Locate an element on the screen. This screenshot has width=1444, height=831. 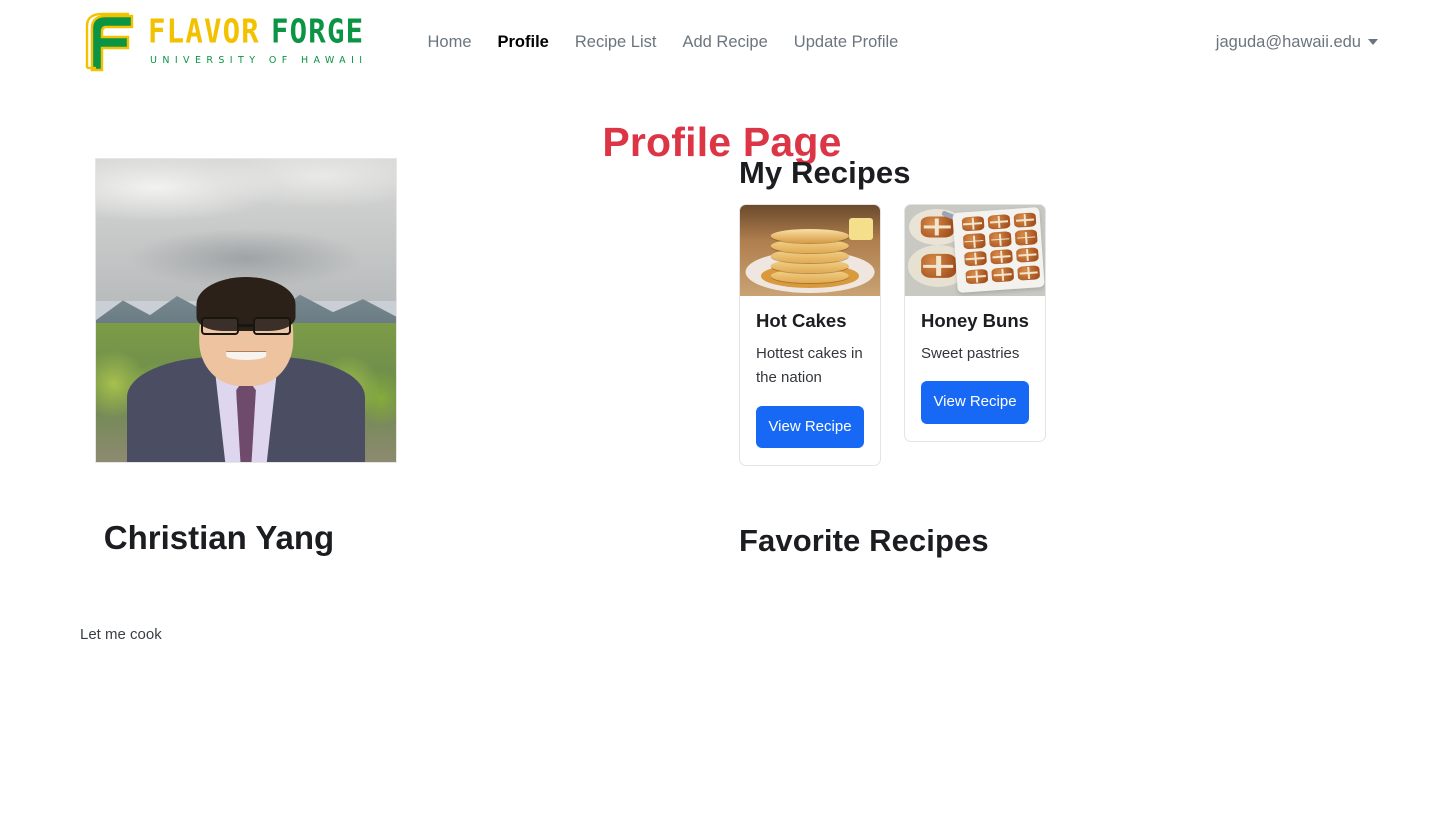
flavor-forge-f-logo-icon is located at coordinates (109, 42).